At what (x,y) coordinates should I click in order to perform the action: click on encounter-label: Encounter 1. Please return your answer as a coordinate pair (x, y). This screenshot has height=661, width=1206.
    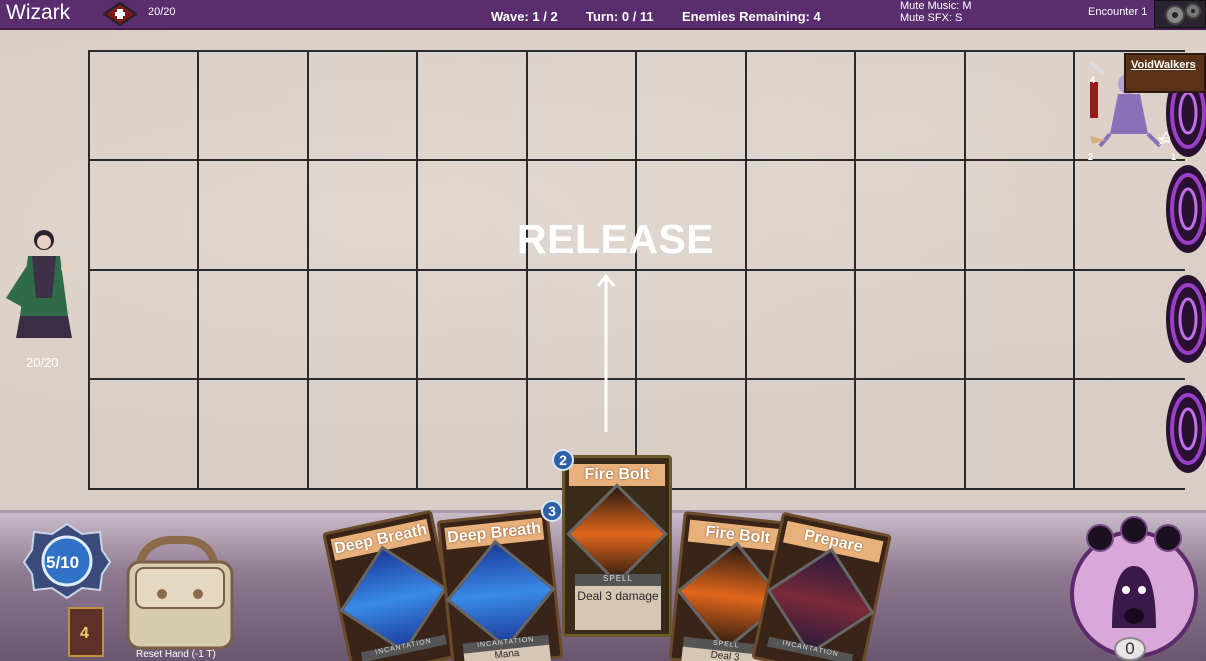
    Looking at the image, I should click on (1118, 12).